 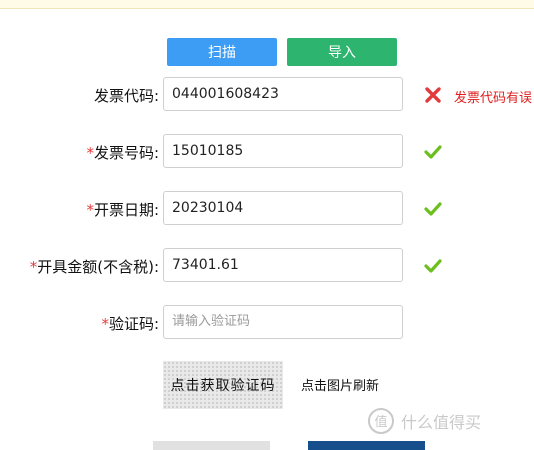 I want to click on import-button: 导入, so click(x=342, y=52).